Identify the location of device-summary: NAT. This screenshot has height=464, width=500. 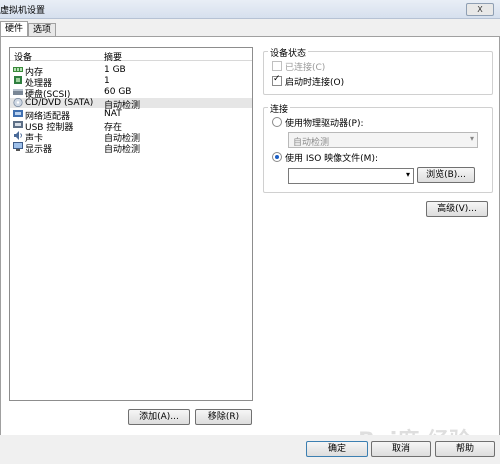
(113, 114).